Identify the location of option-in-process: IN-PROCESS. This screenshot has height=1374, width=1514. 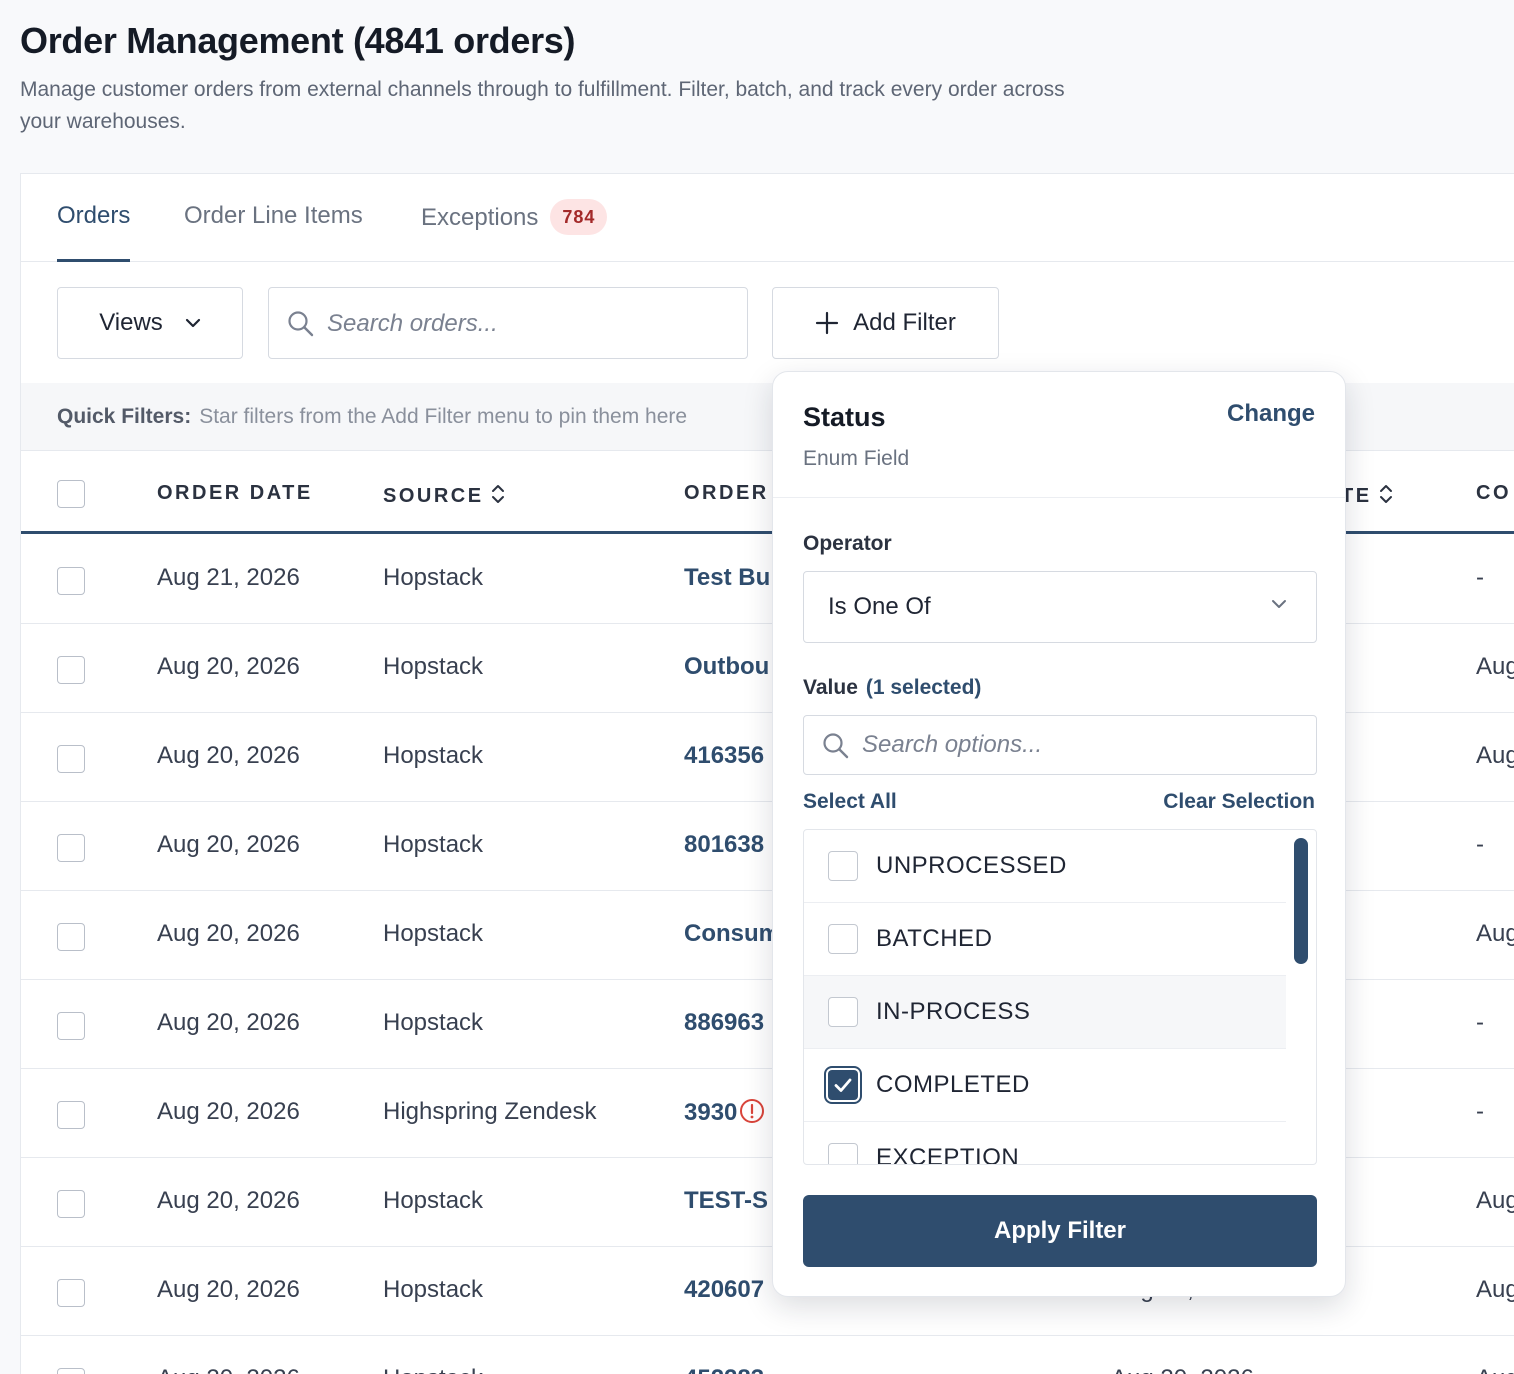
(1045, 1012).